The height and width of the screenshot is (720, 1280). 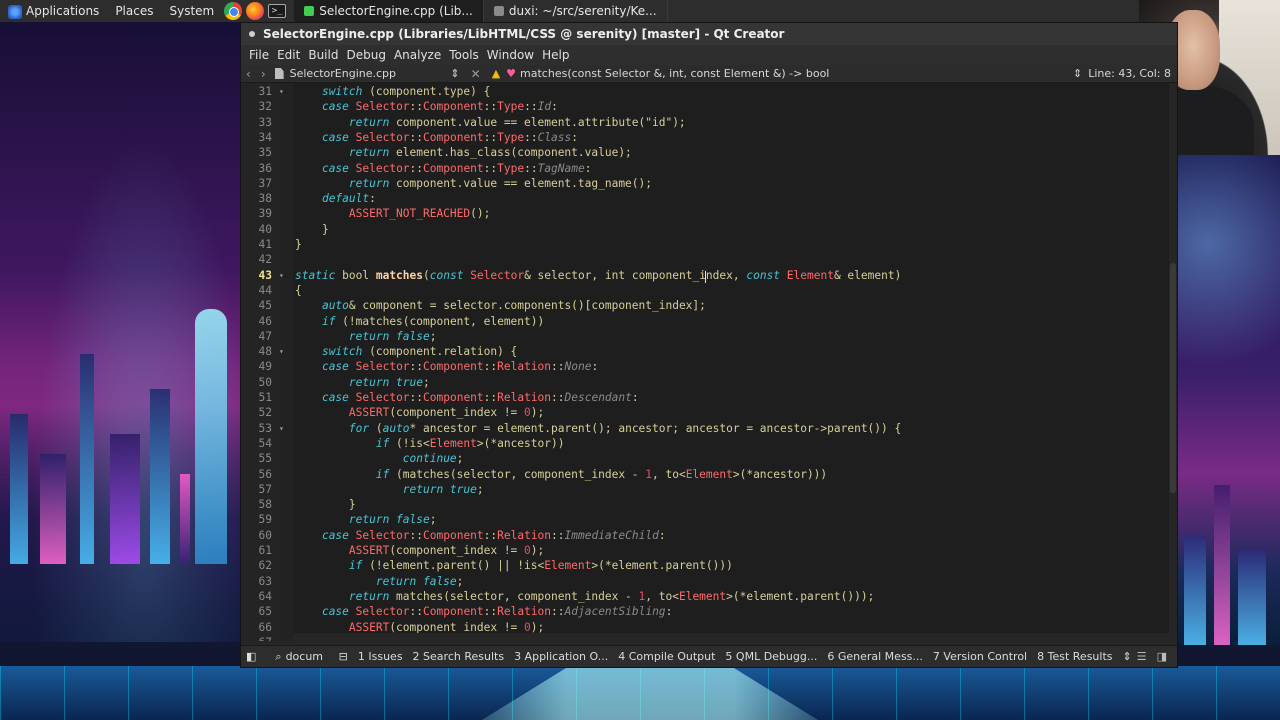 I want to click on window-menu-icon, so click(x=252, y=34).